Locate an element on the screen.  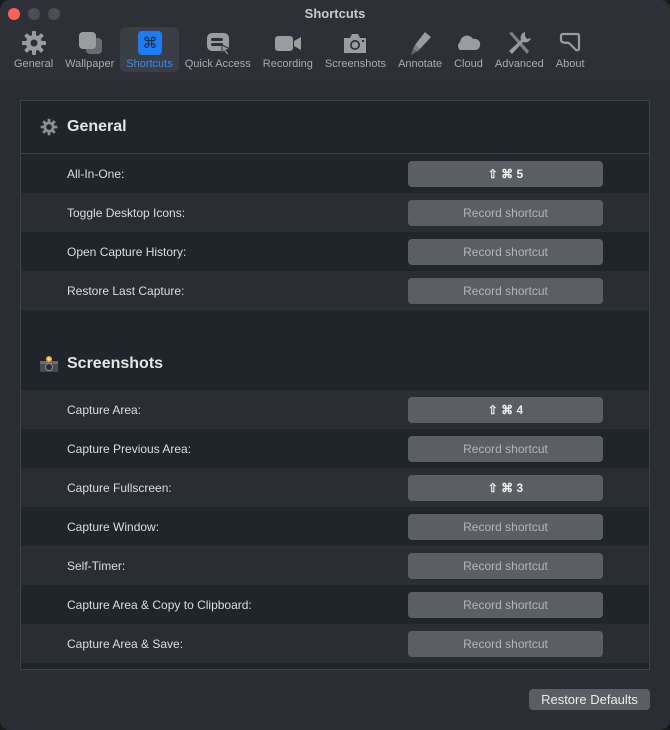
shortcut-row: All-In-One: ⇧ ⌘ 5 is located at coordinates (335, 173).